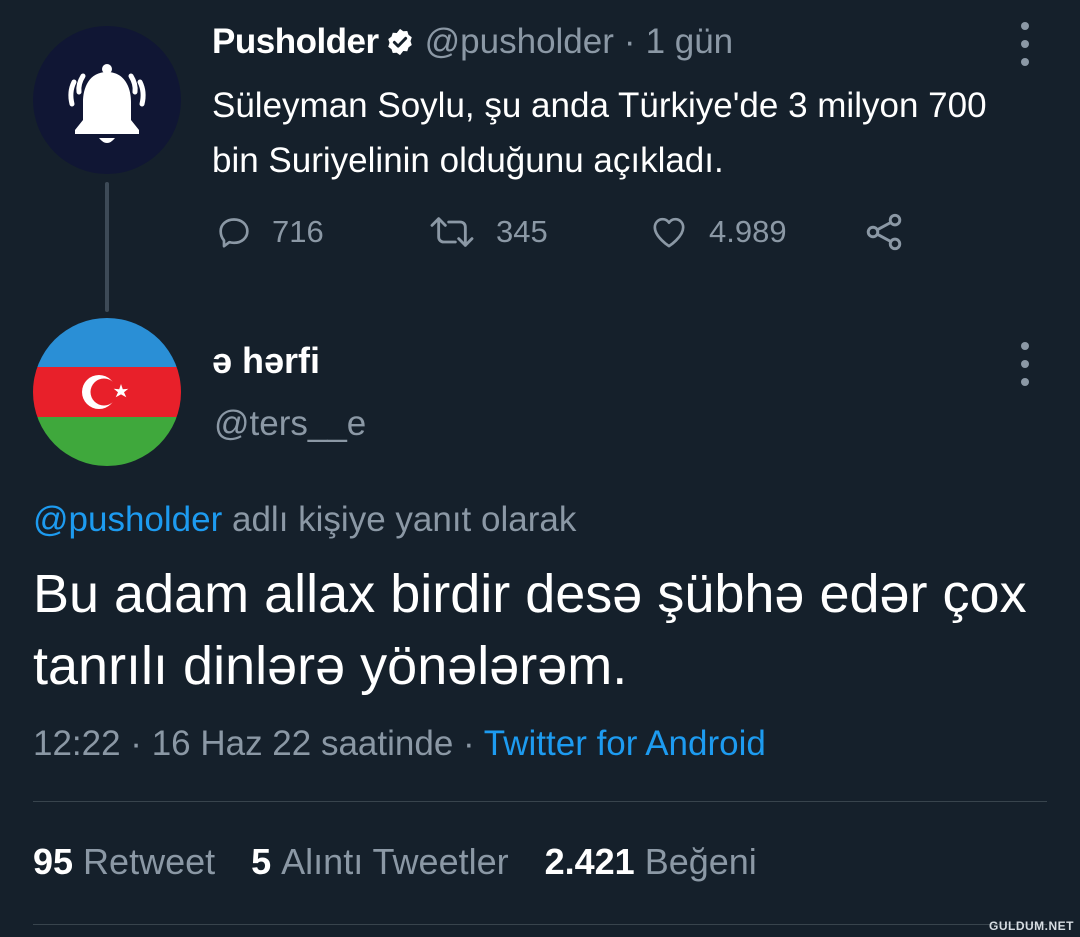  Describe the element at coordinates (269, 232) in the screenshot. I see `reply-button: 716` at that location.